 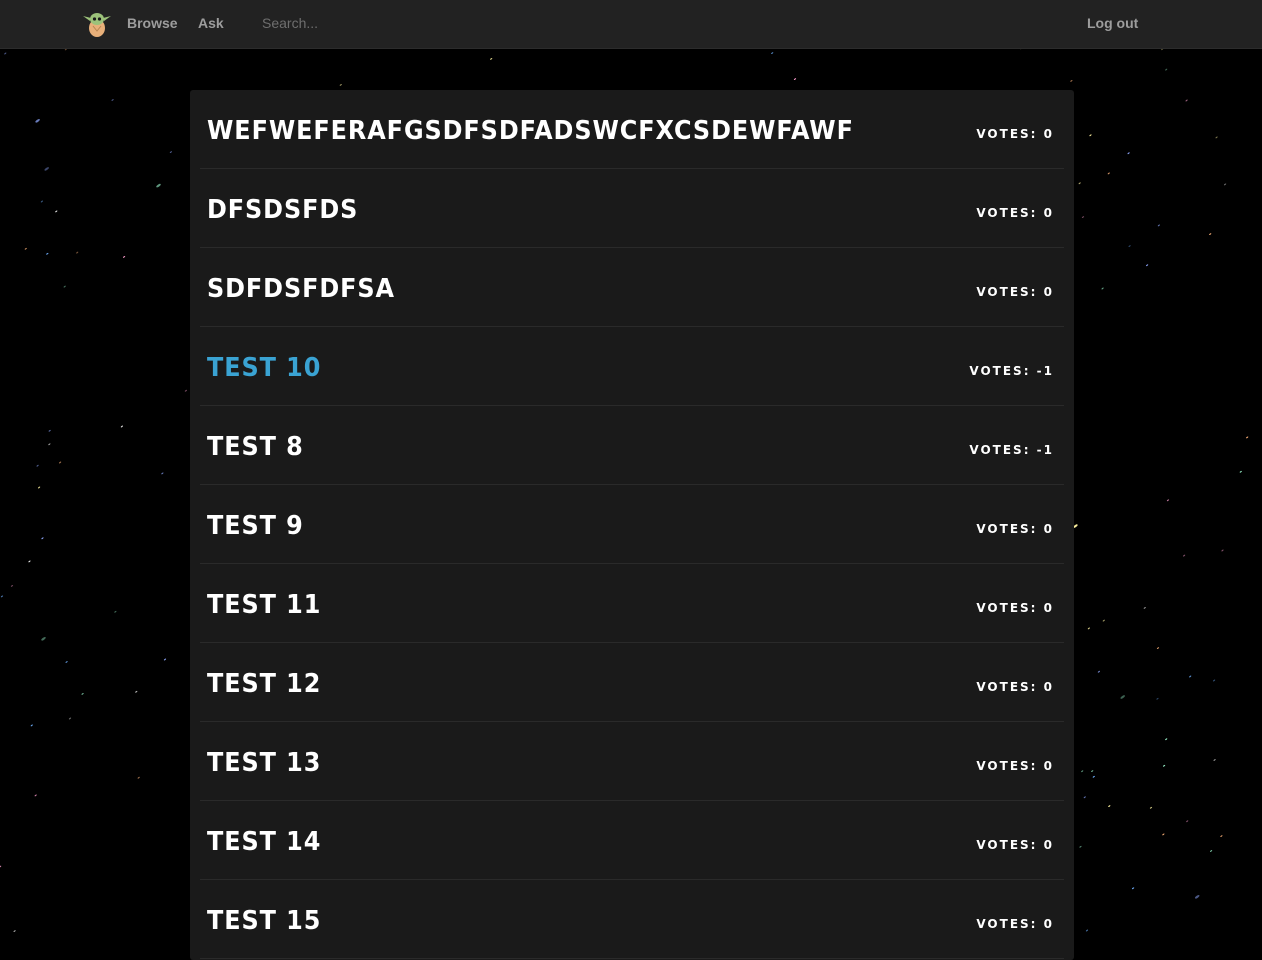 What do you see at coordinates (372, 23) in the screenshot?
I see `search-input` at bounding box center [372, 23].